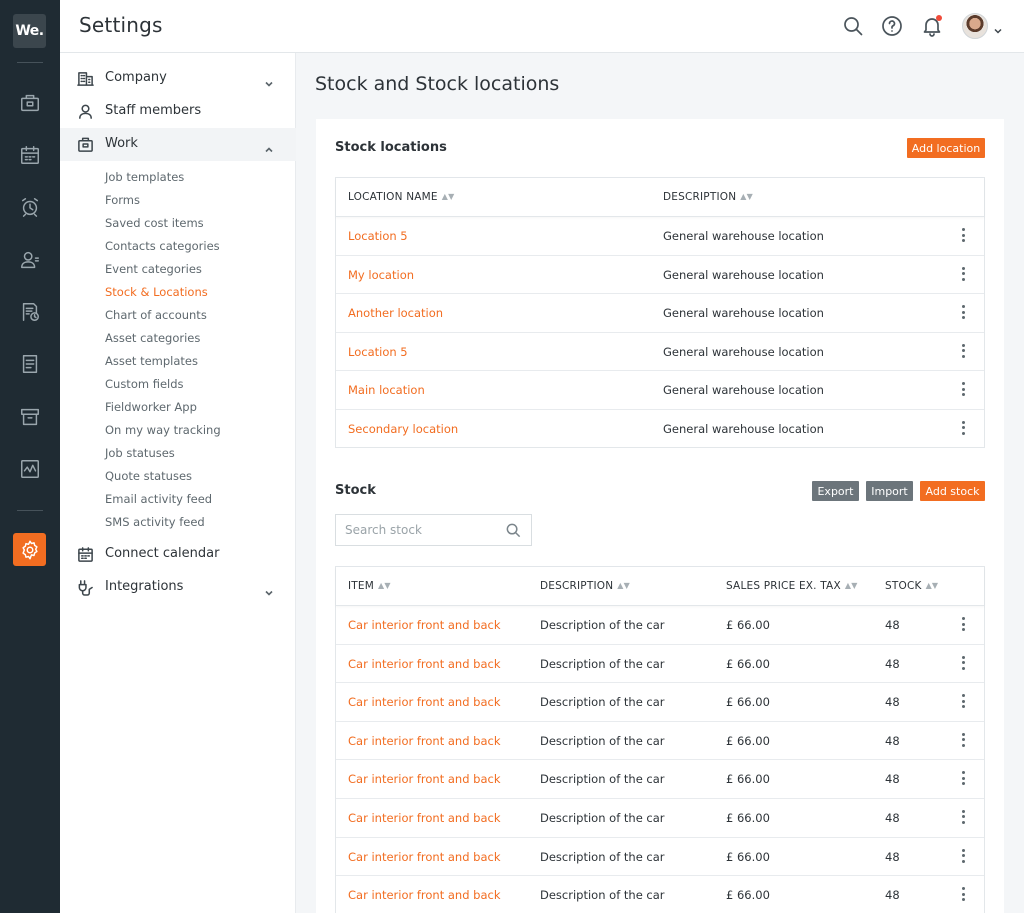 The width and height of the screenshot is (1024, 913). What do you see at coordinates (946, 148) in the screenshot?
I see `add-location-button: Add location` at bounding box center [946, 148].